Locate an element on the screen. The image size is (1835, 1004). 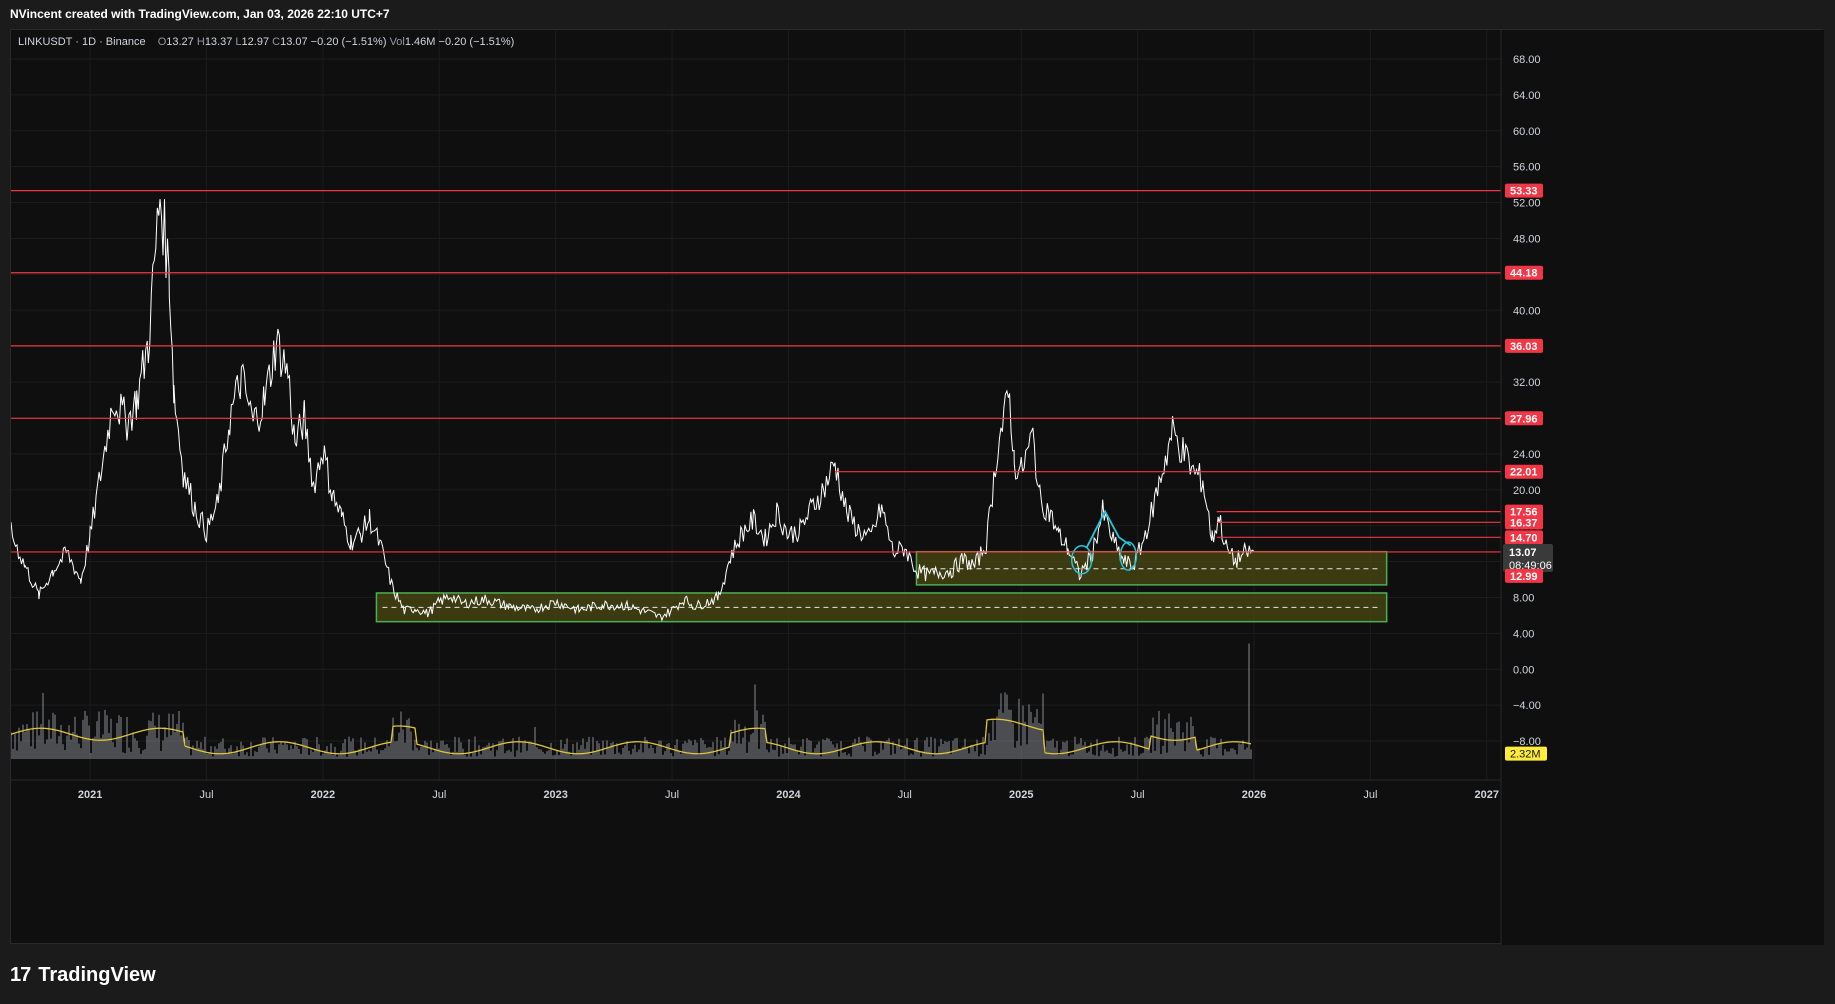
y-tick-label: 8.00 is located at coordinates (1523, 598).